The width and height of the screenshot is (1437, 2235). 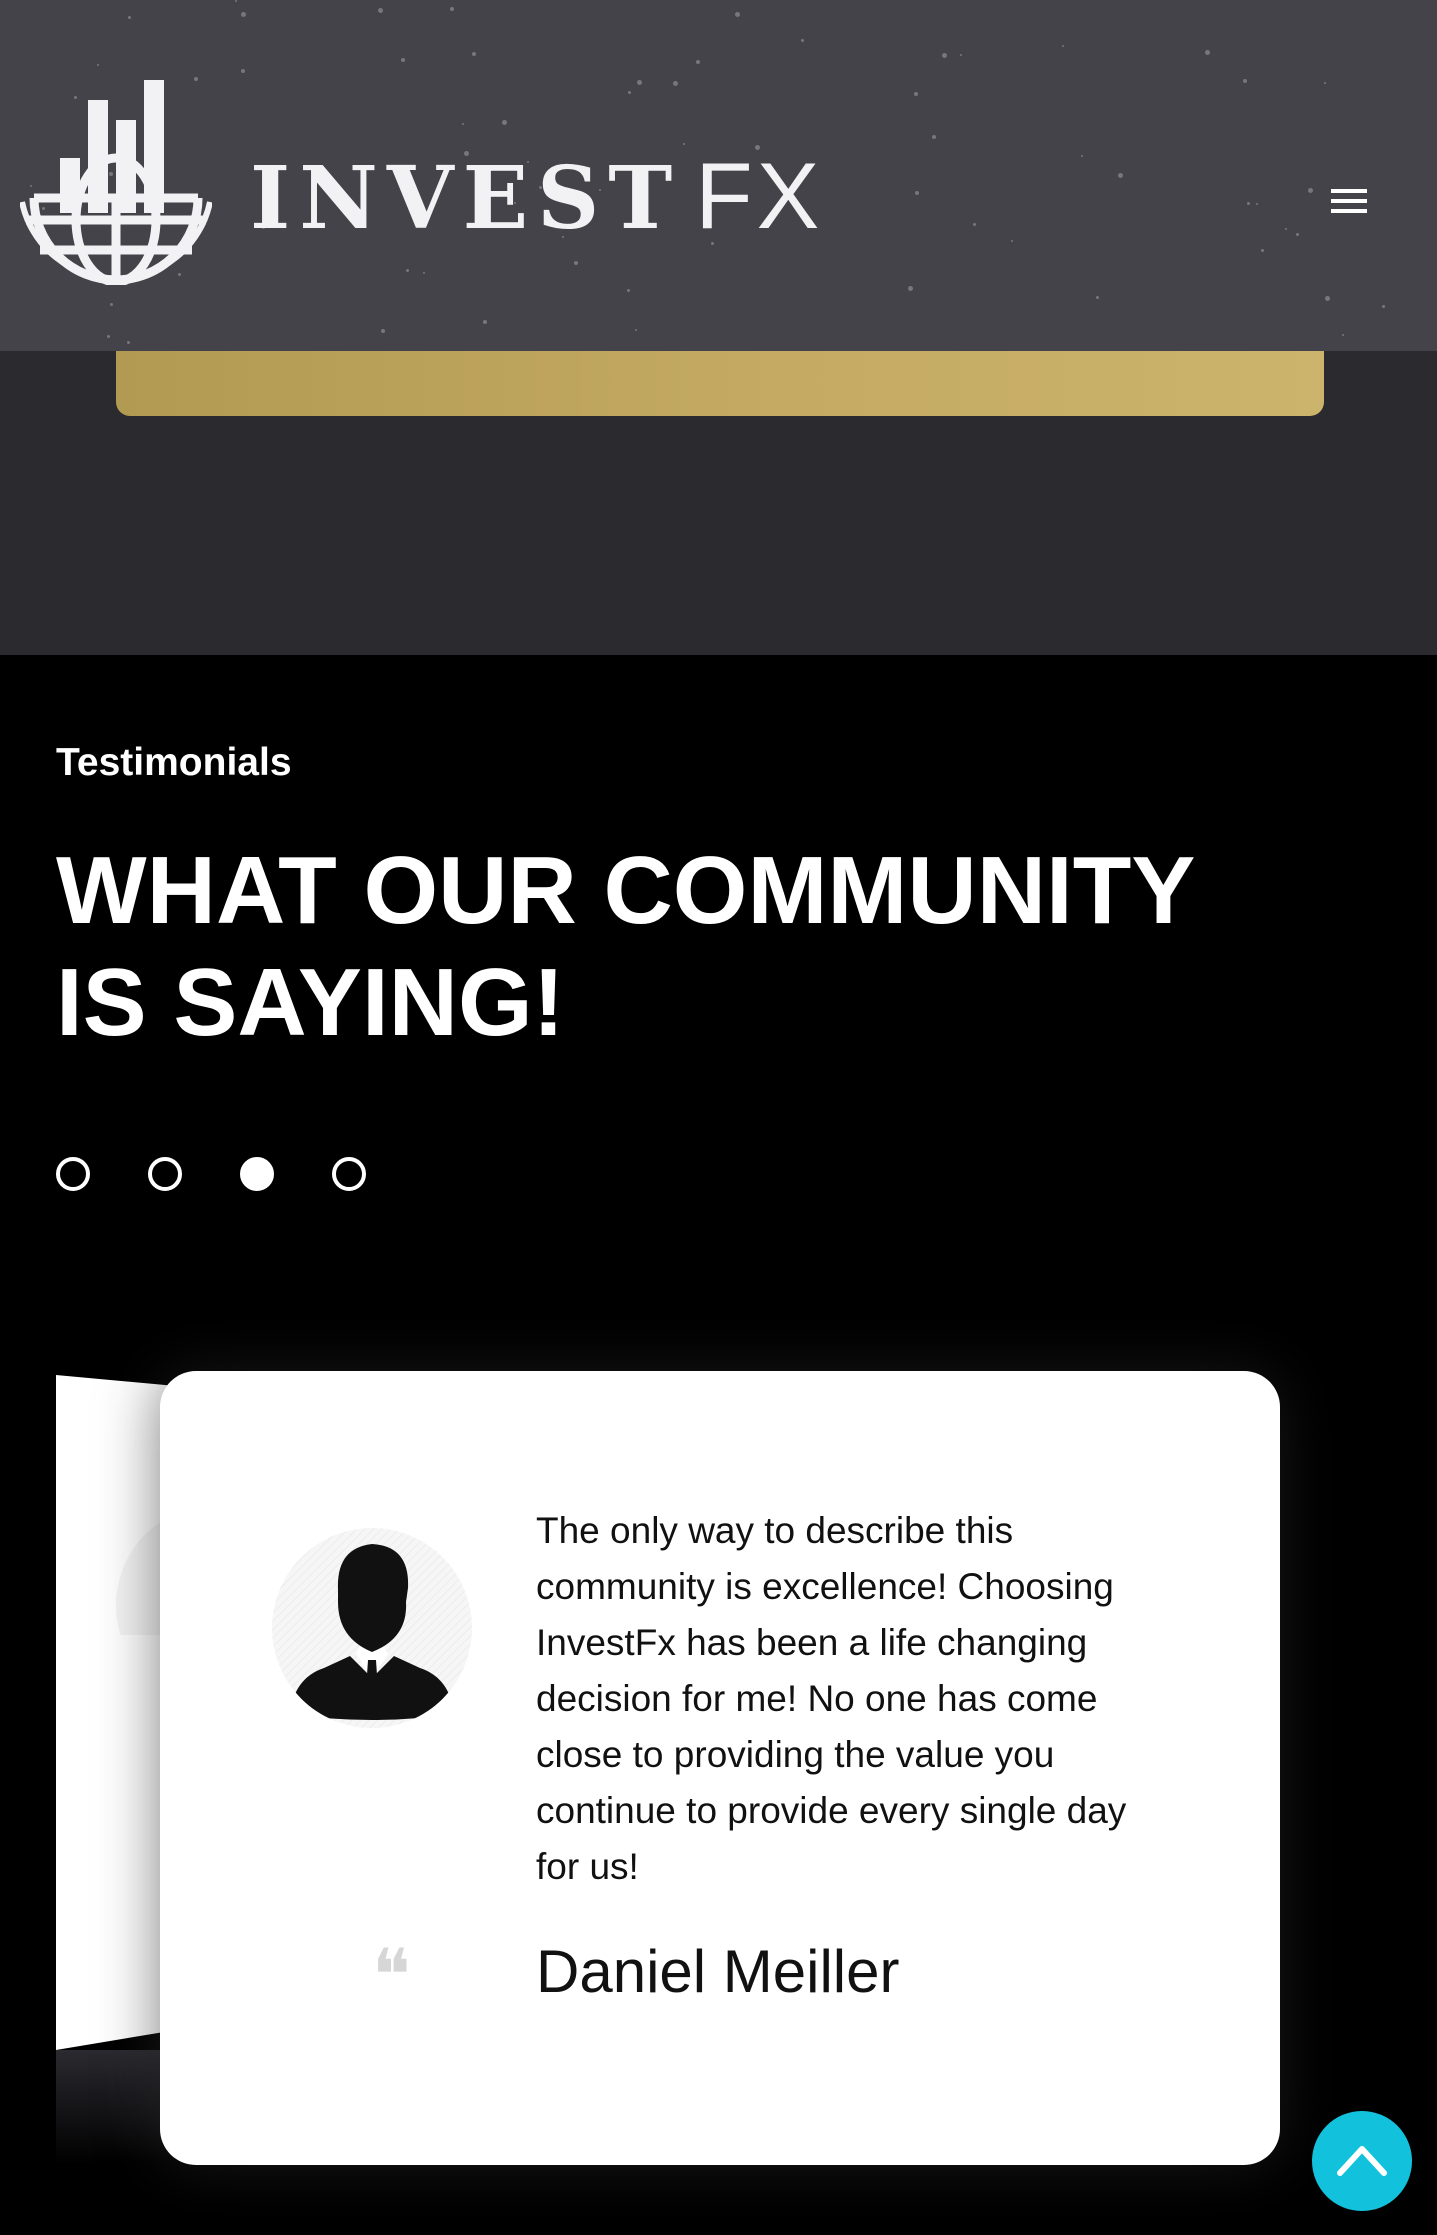 I want to click on section-eyebrow: Testimonials, so click(x=174, y=762).